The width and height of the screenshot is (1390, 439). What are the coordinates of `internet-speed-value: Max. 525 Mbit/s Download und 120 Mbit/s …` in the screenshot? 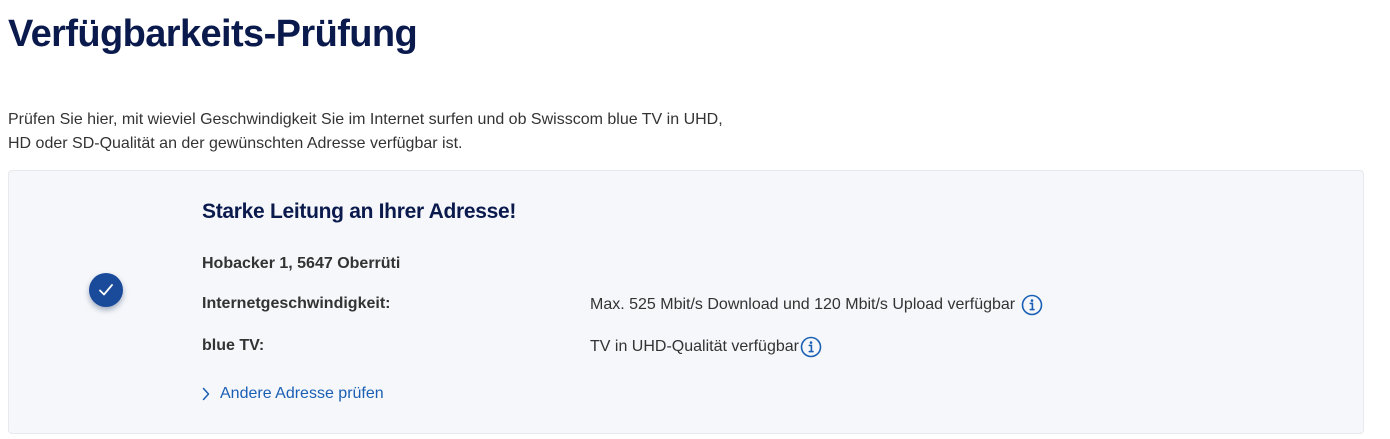 It's located at (816, 305).